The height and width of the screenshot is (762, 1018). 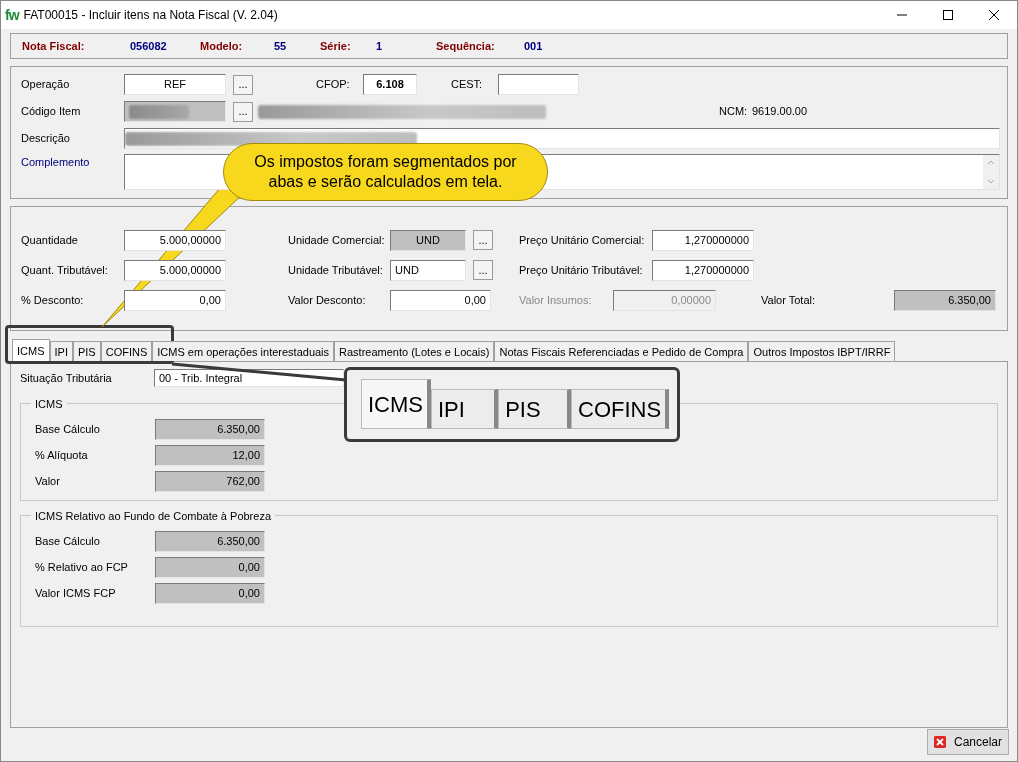 What do you see at coordinates (222, 46) in the screenshot?
I see `header-label: Modelo:` at bounding box center [222, 46].